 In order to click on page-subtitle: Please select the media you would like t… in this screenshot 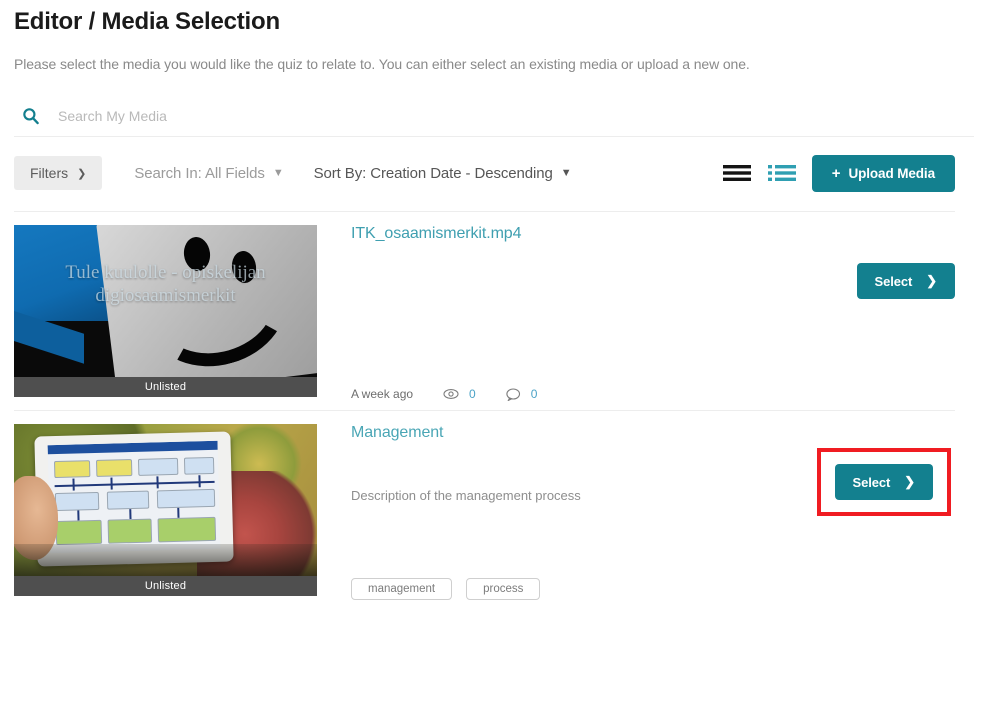, I will do `click(382, 64)`.